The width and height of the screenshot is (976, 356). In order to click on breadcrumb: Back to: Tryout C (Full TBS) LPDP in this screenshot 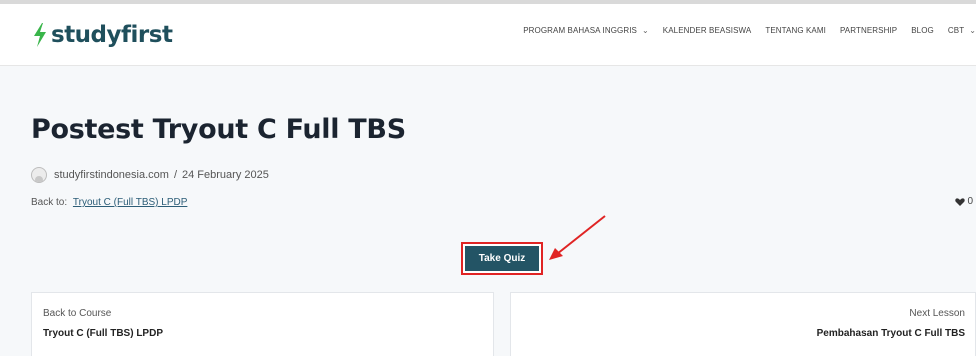, I will do `click(109, 202)`.